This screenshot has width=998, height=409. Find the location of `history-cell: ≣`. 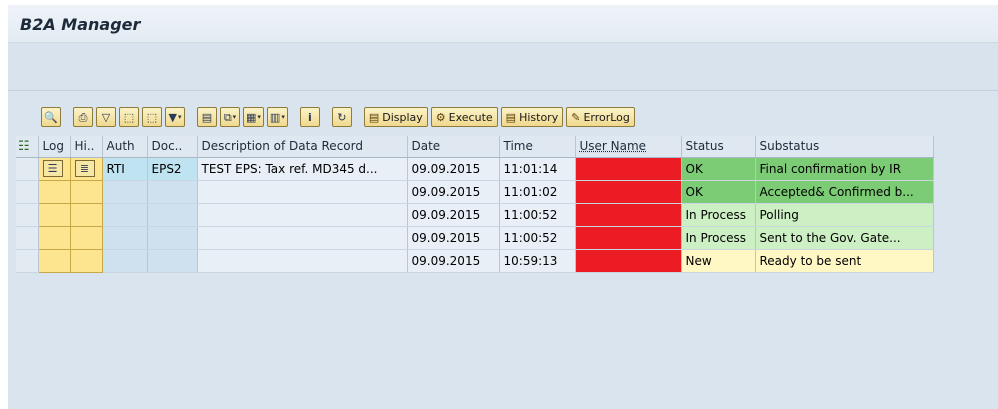

history-cell: ≣ is located at coordinates (86, 168).